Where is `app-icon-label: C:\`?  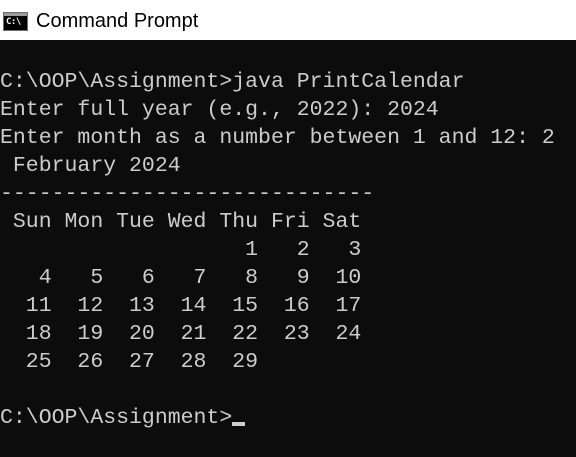 app-icon-label: C:\ is located at coordinates (13, 22).